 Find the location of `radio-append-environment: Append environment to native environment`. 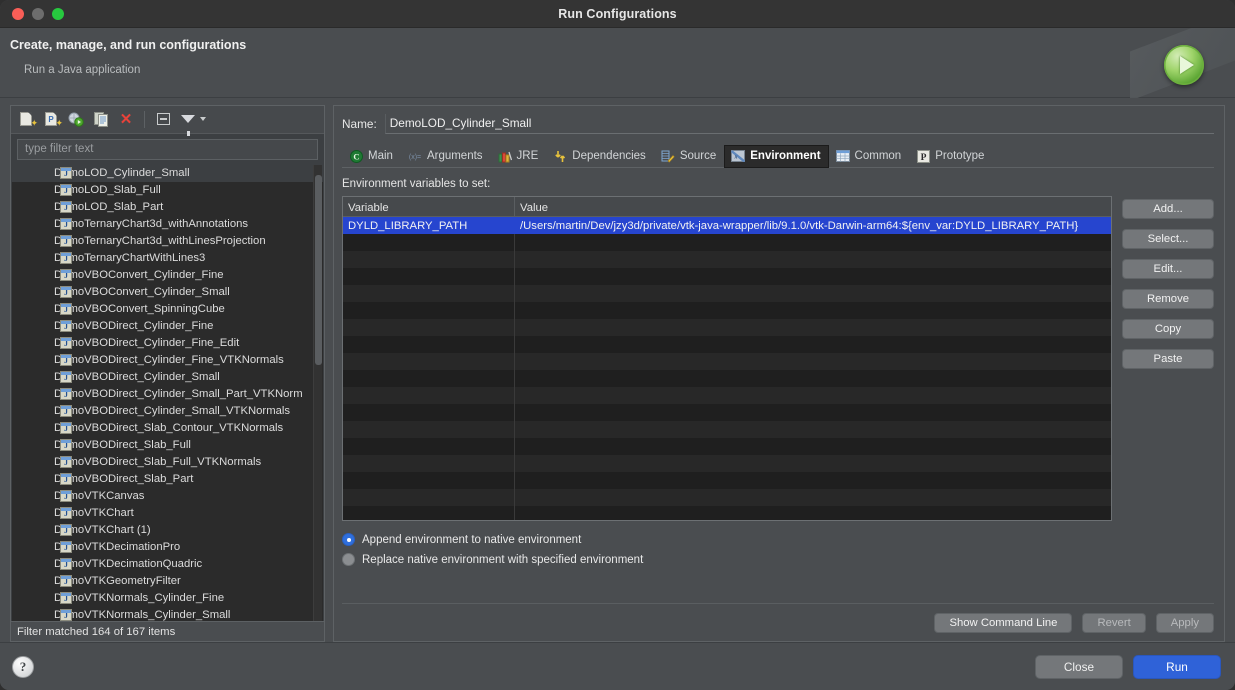

radio-append-environment: Append environment to native environment is located at coordinates (778, 539).